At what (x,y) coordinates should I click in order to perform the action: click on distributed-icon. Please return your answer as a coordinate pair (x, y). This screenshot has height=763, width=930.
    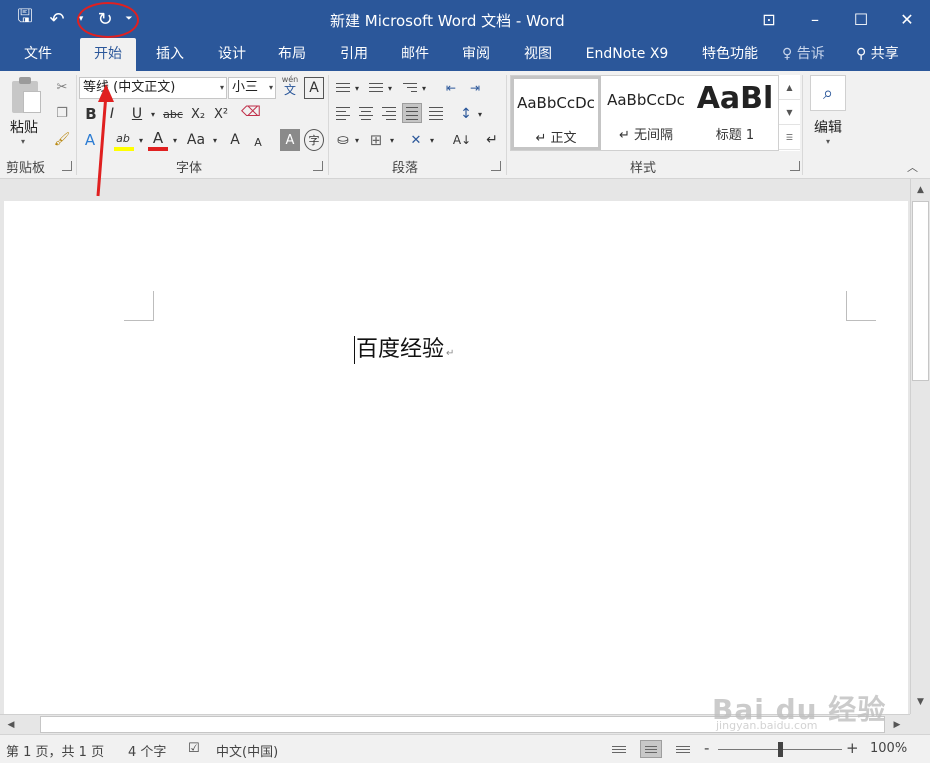
    Looking at the image, I should click on (436, 113).